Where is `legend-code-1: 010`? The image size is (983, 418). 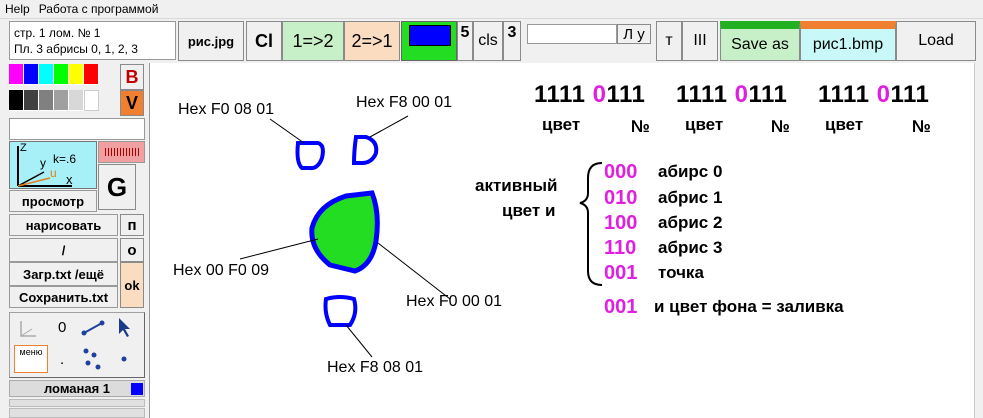
legend-code-1: 010 is located at coordinates (621, 198).